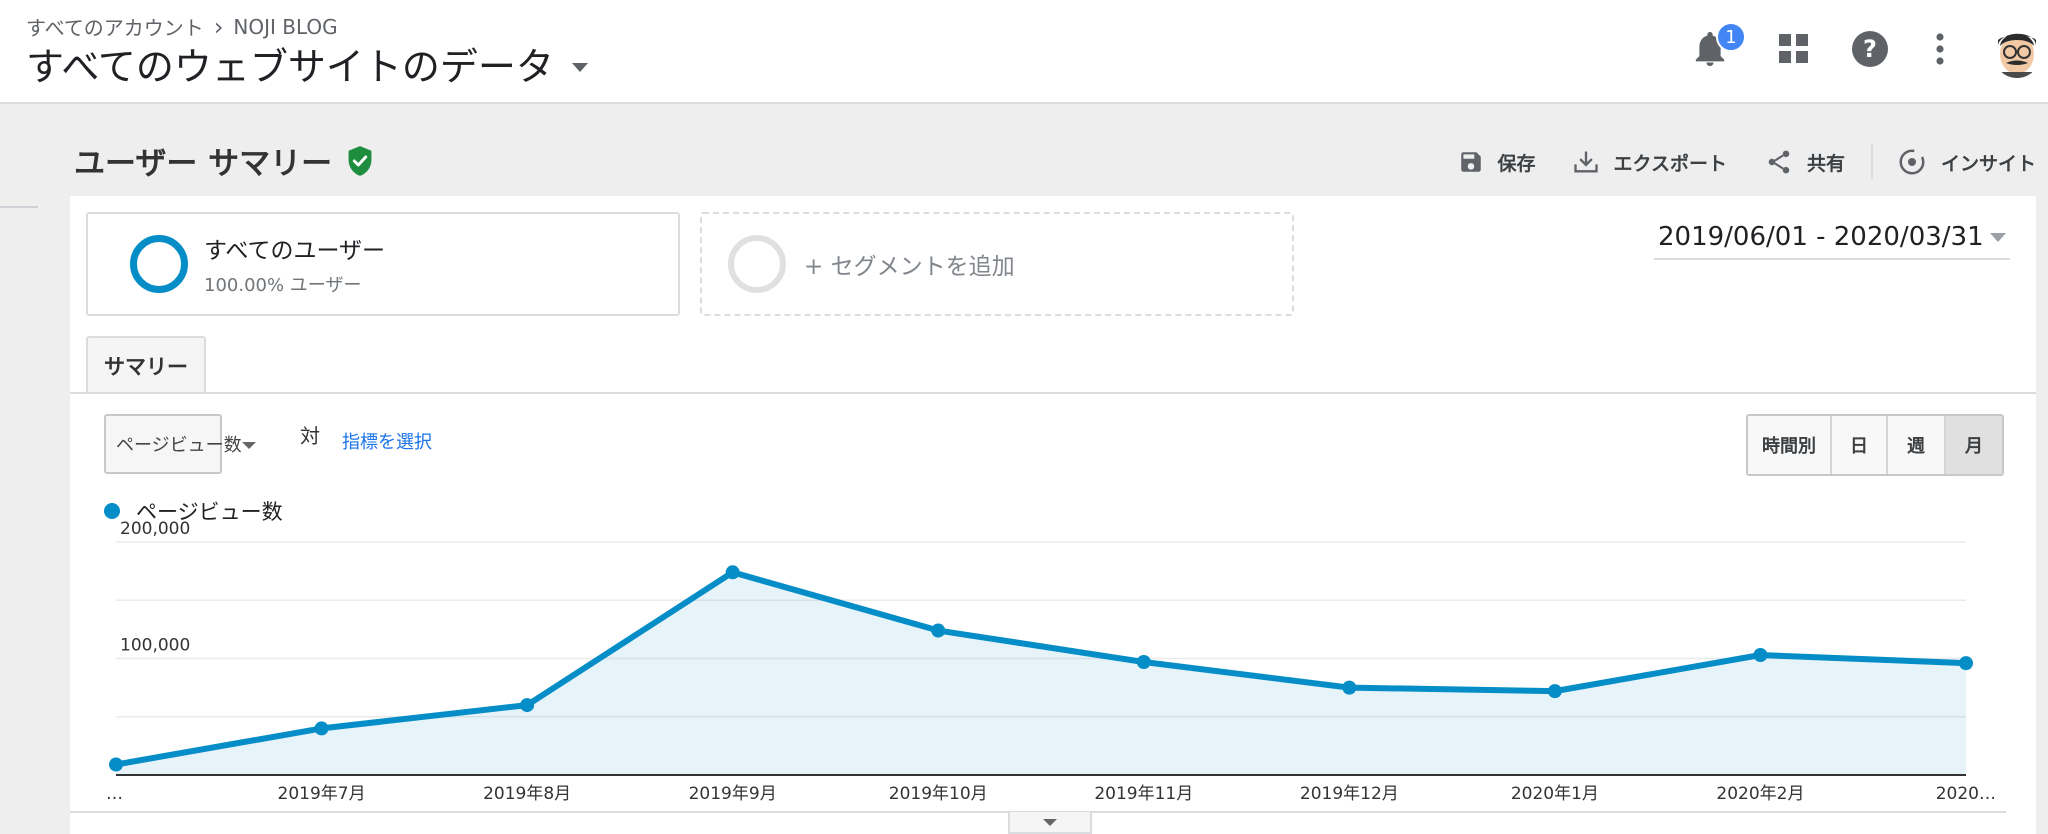  Describe the element at coordinates (218, 26) in the screenshot. I see `chevron-right-icon: ›` at that location.